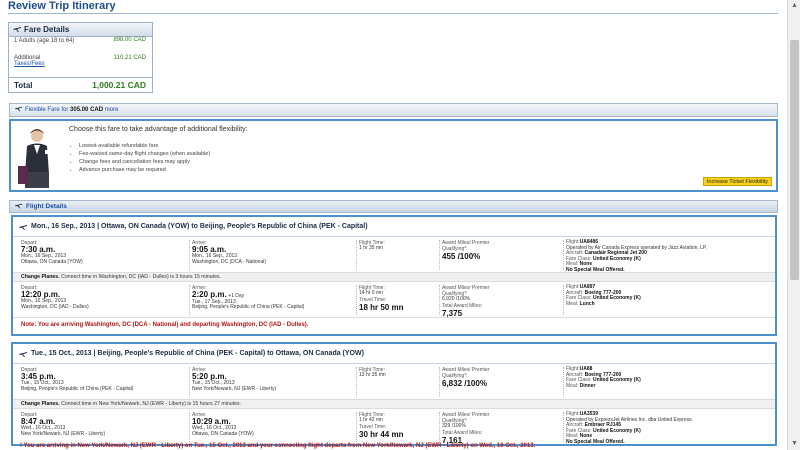 The width and height of the screenshot is (800, 450). Describe the element at coordinates (111, 110) in the screenshot. I see `flexible-fare-more: more` at that location.